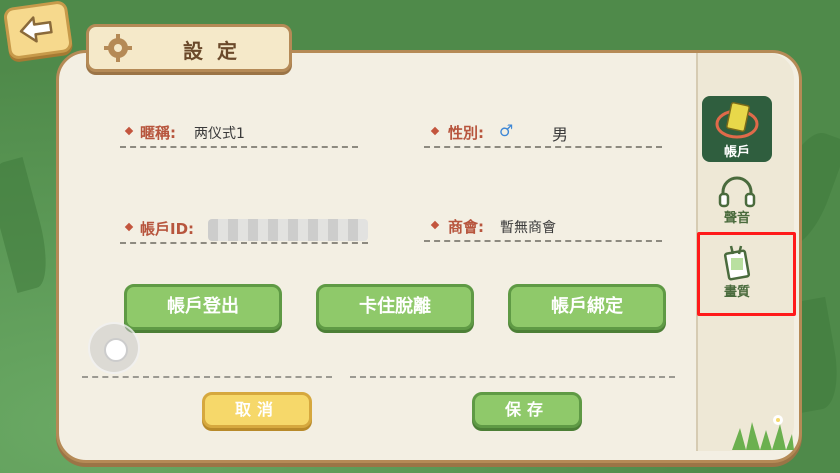 The height and width of the screenshot is (473, 840). I want to click on tab-sound: 聲音, so click(737, 195).